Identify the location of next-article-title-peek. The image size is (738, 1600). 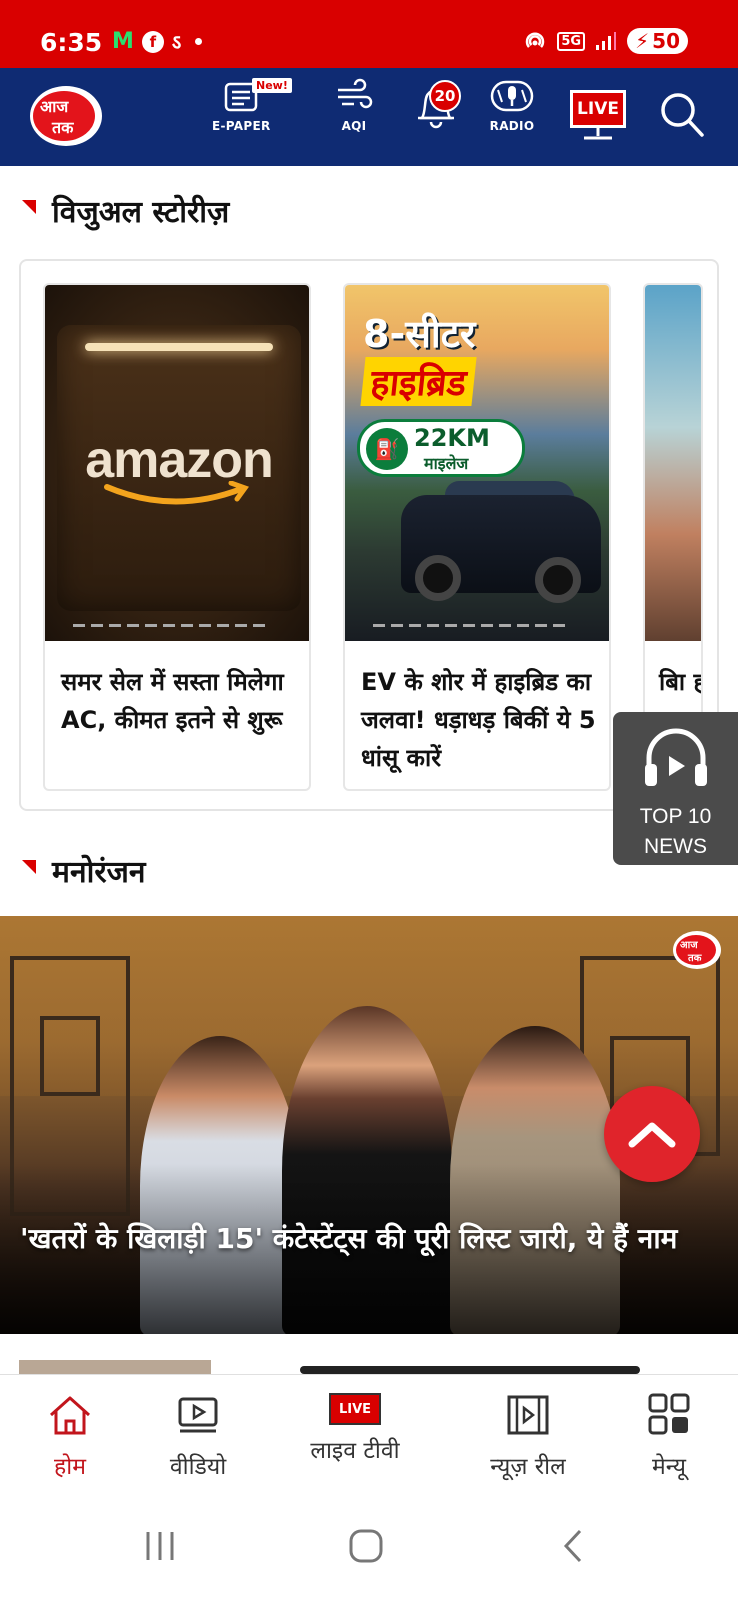
(470, 1370).